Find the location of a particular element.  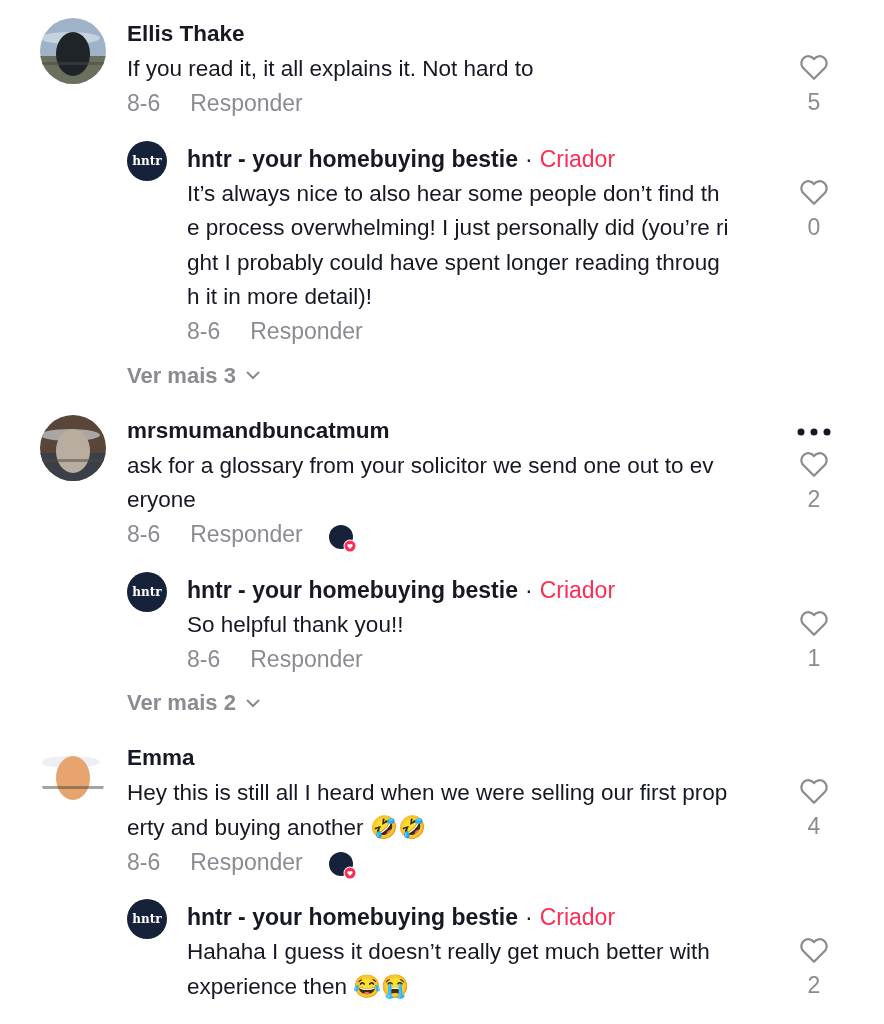

like-count: 4 is located at coordinates (814, 826).